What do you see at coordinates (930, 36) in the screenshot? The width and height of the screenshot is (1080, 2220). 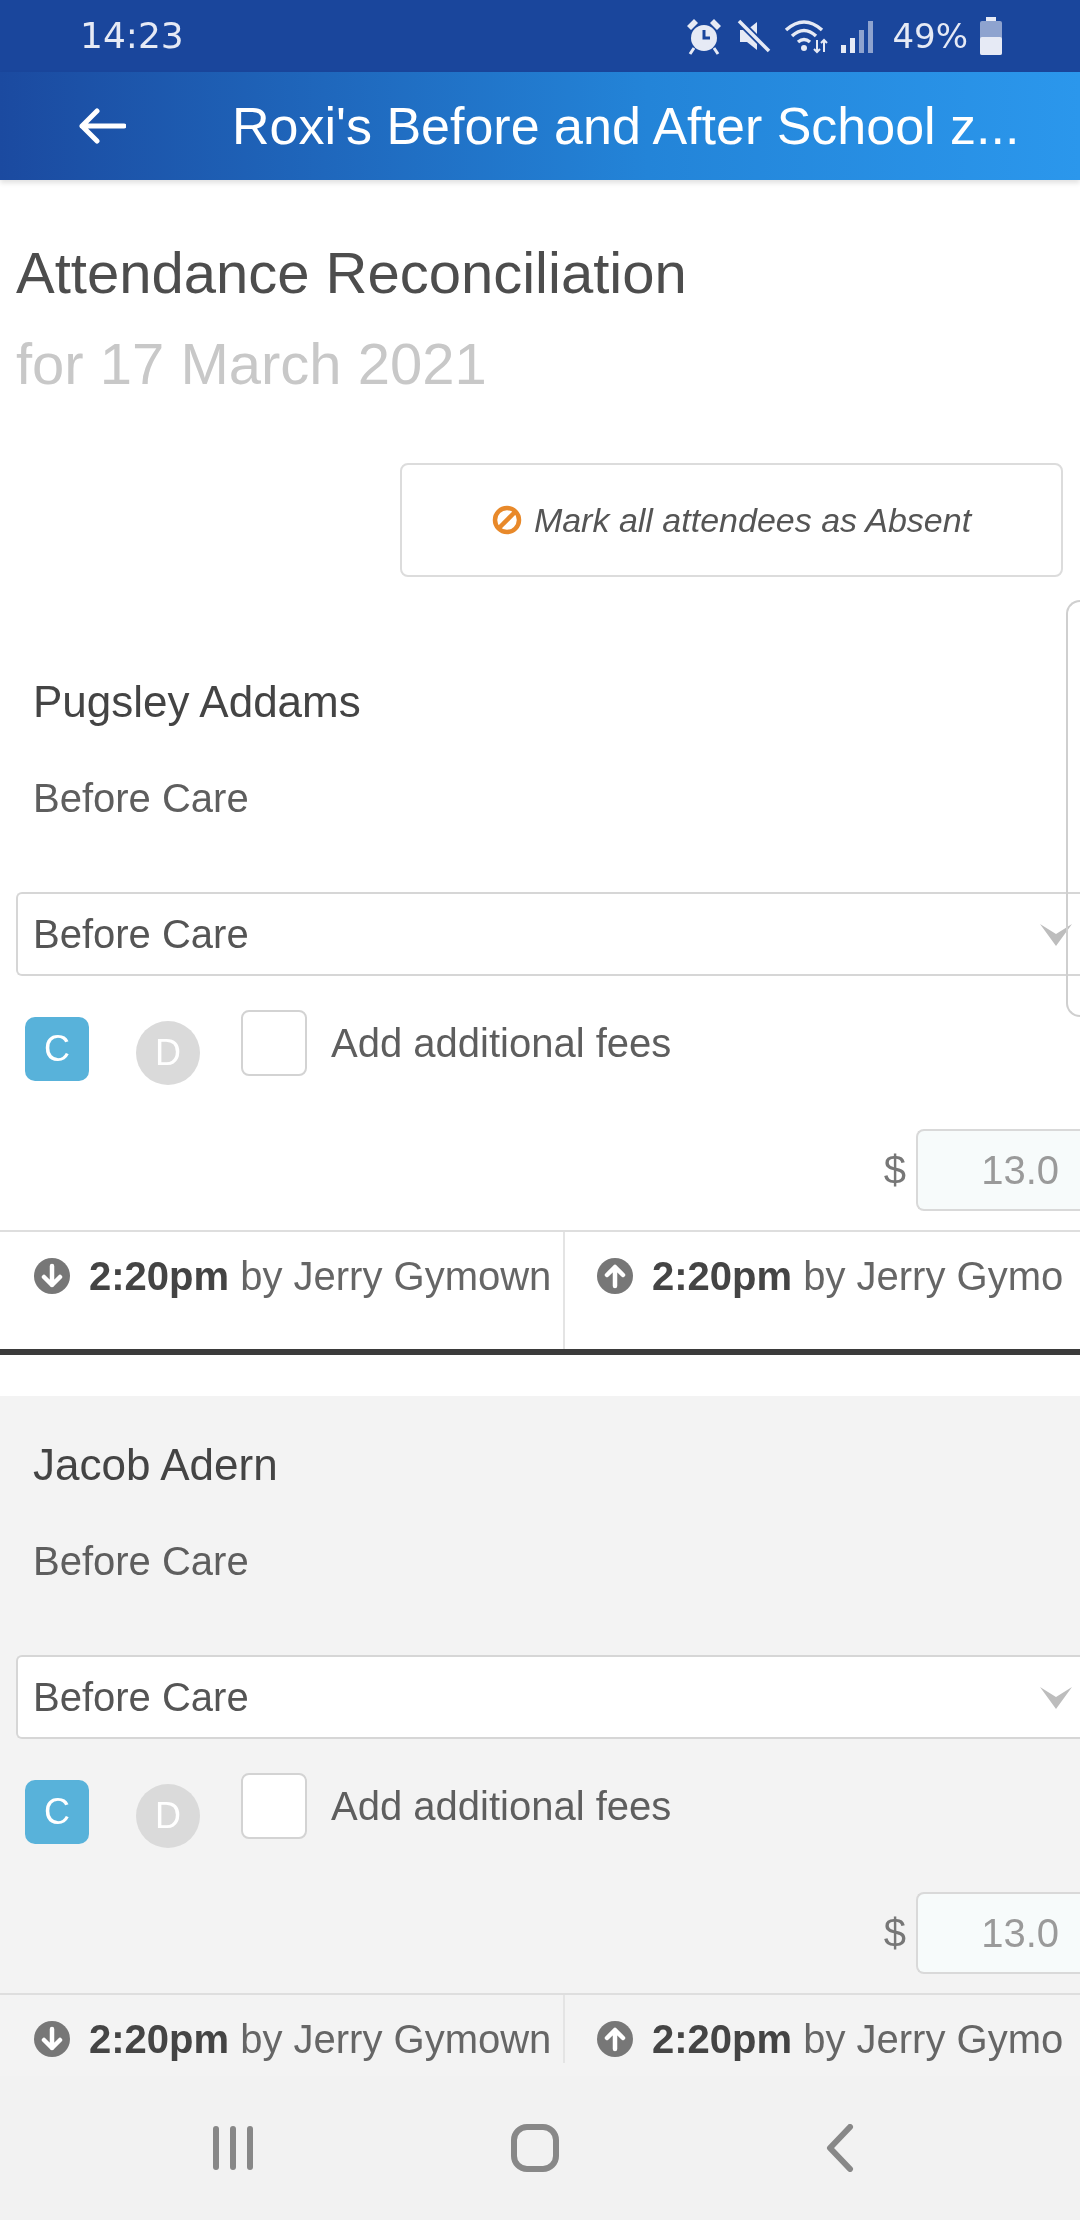 I see `battery-percentage: 49%` at bounding box center [930, 36].